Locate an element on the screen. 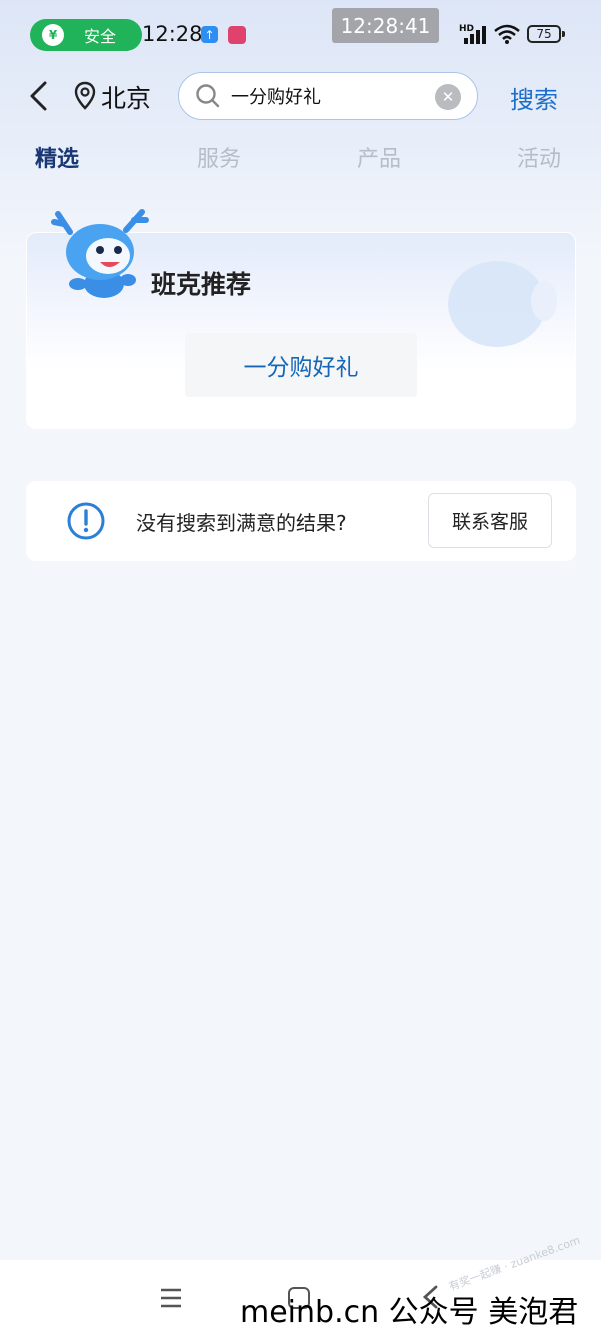 The image size is (601, 1334). mascot-image is located at coordinates (100, 253).